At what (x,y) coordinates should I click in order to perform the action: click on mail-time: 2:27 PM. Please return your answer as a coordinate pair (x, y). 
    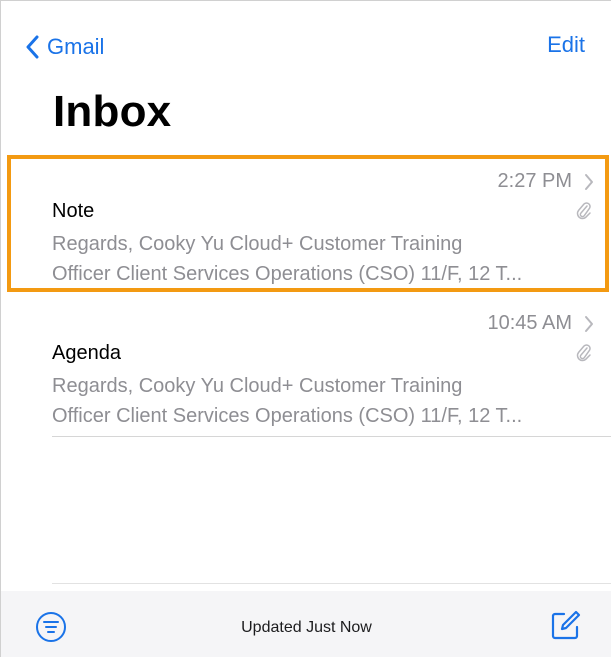
    Looking at the image, I should click on (534, 181).